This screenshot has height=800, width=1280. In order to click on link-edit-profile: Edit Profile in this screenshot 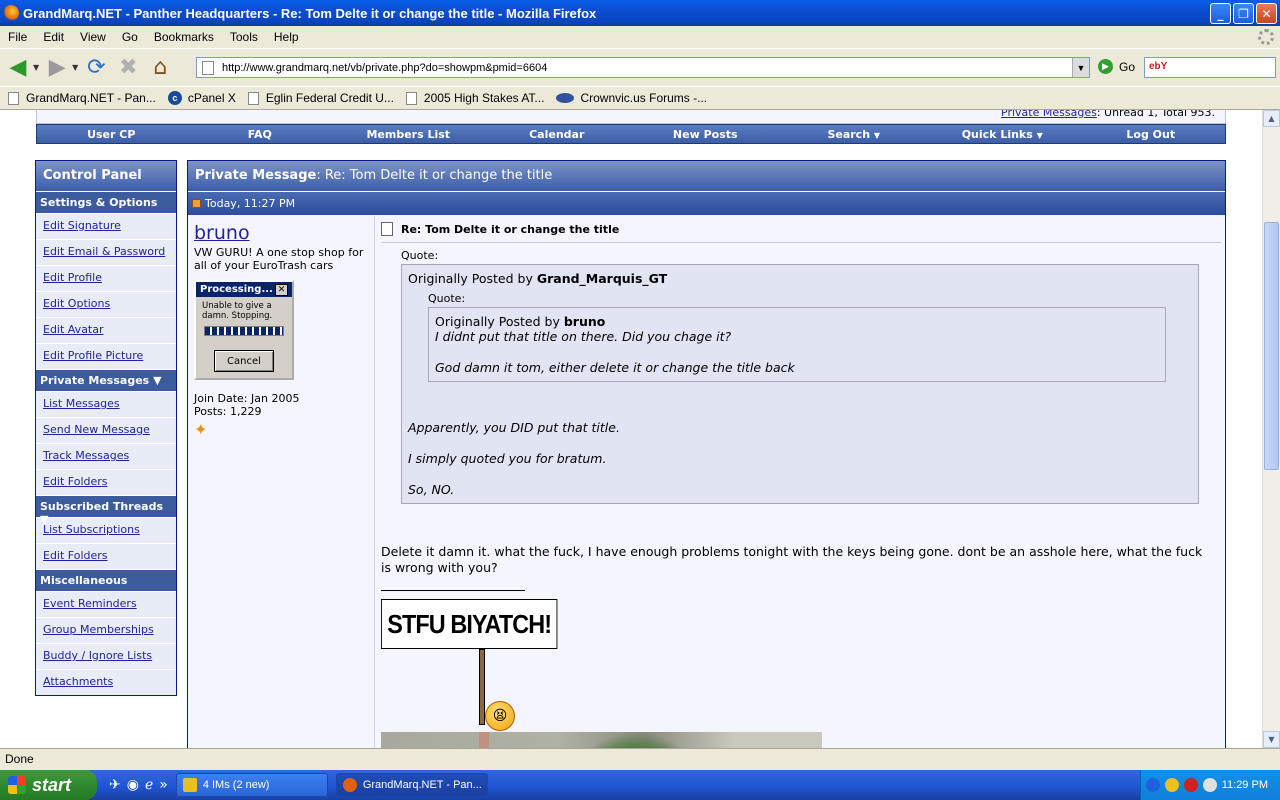, I will do `click(106, 278)`.